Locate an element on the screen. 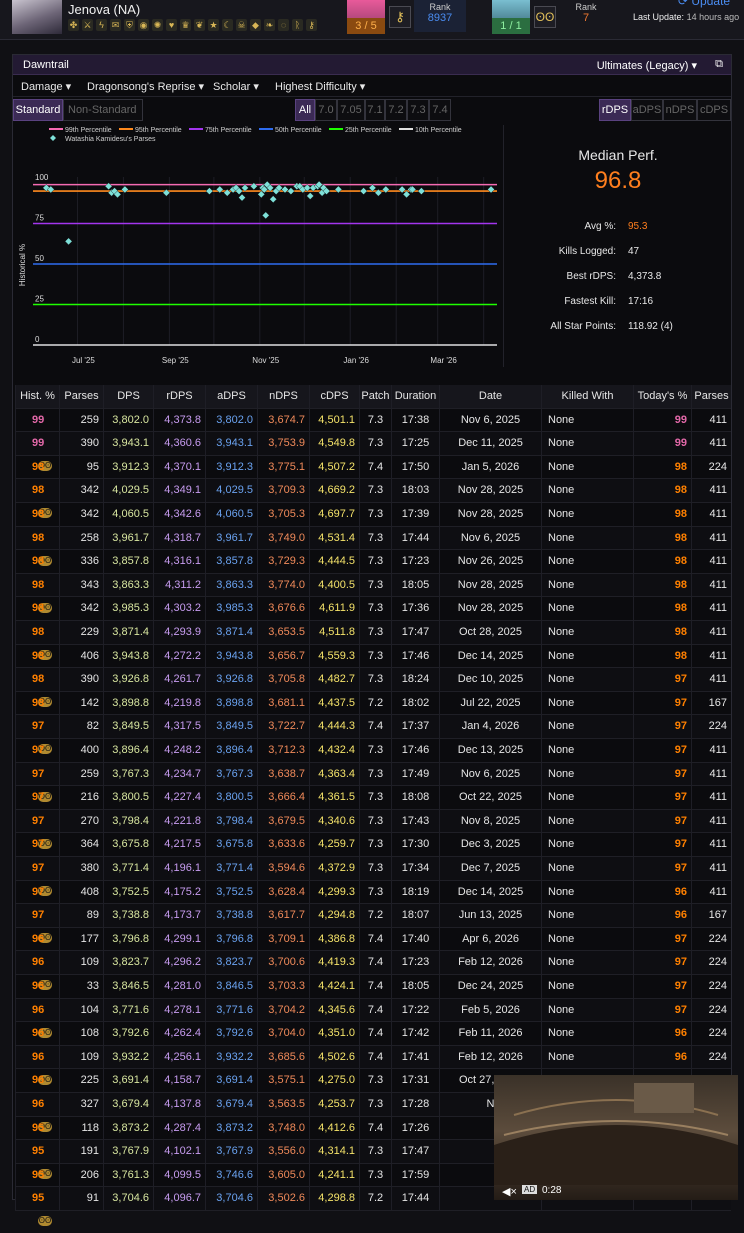 This screenshot has width=744, height=1233. tab-cdps: cDPS is located at coordinates (714, 110).